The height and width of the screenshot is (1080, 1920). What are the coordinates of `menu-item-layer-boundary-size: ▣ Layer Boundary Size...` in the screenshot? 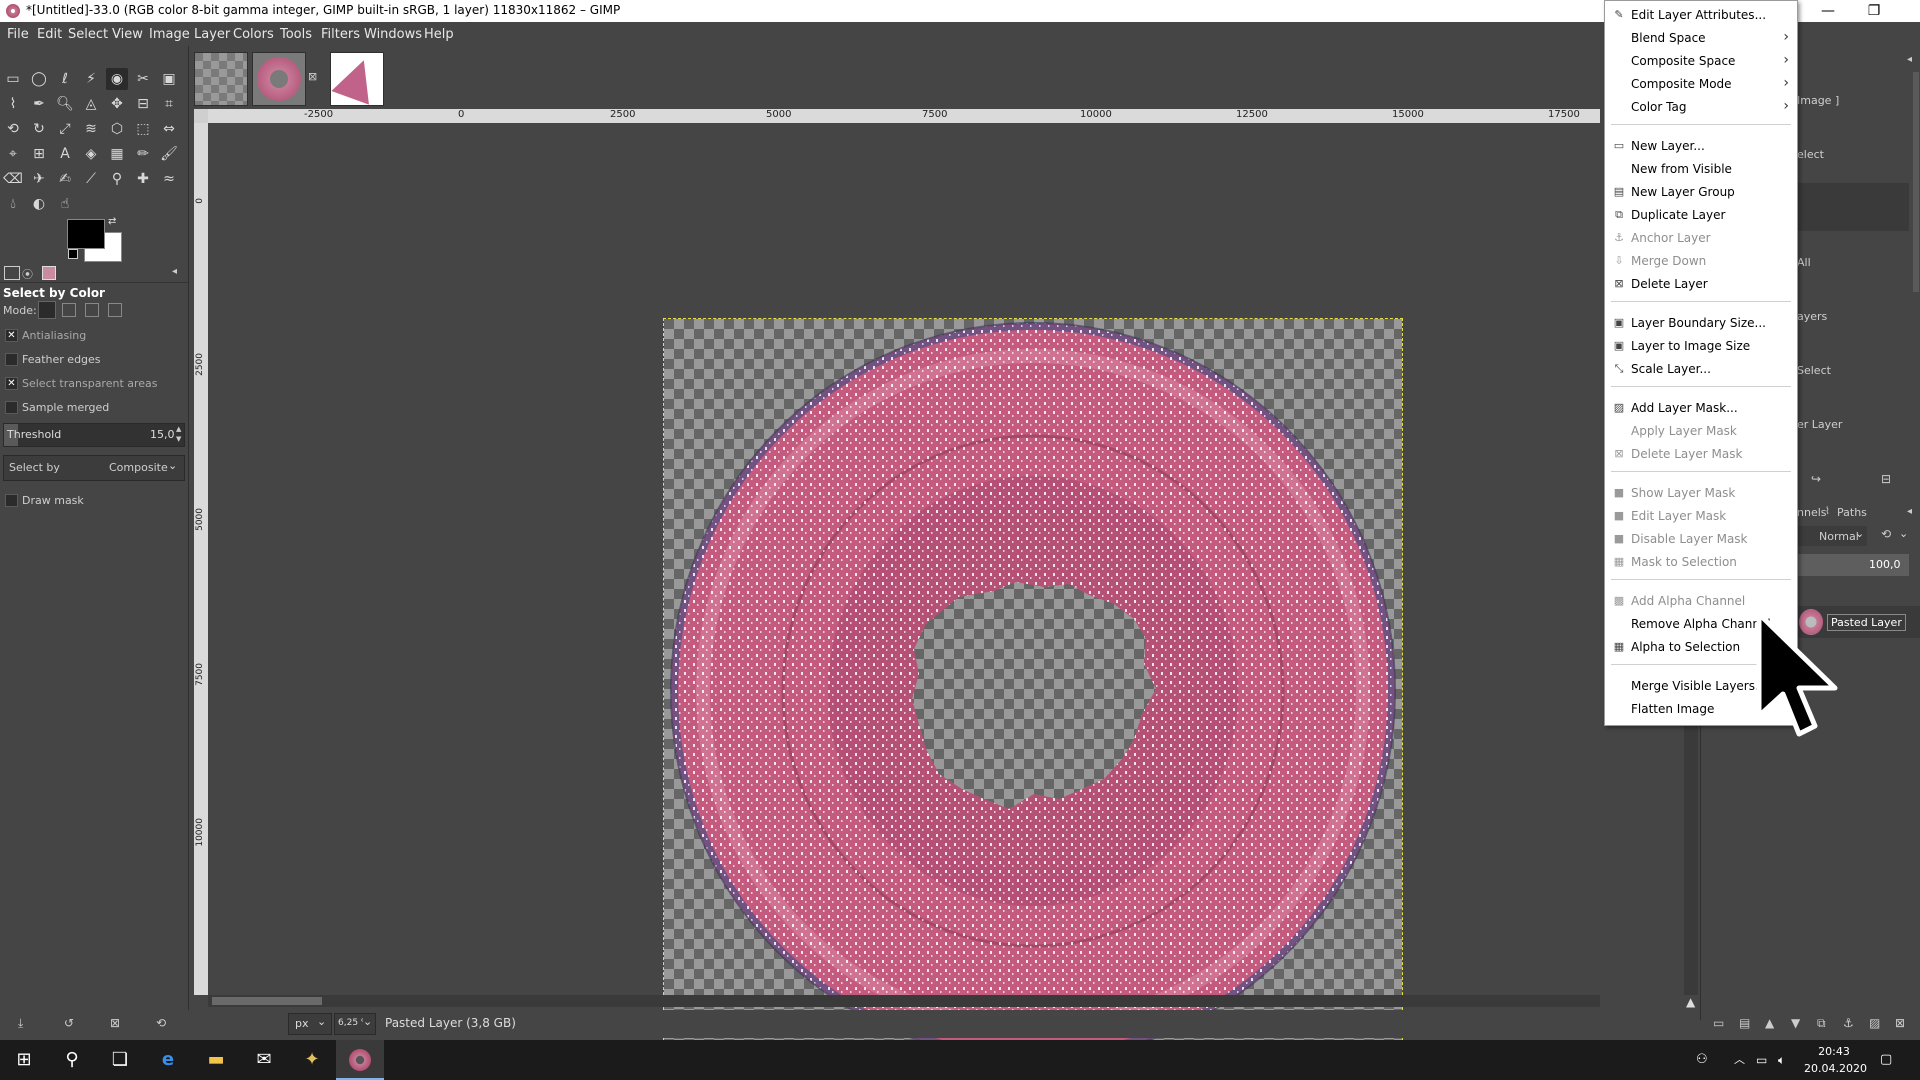 It's located at (1701, 323).